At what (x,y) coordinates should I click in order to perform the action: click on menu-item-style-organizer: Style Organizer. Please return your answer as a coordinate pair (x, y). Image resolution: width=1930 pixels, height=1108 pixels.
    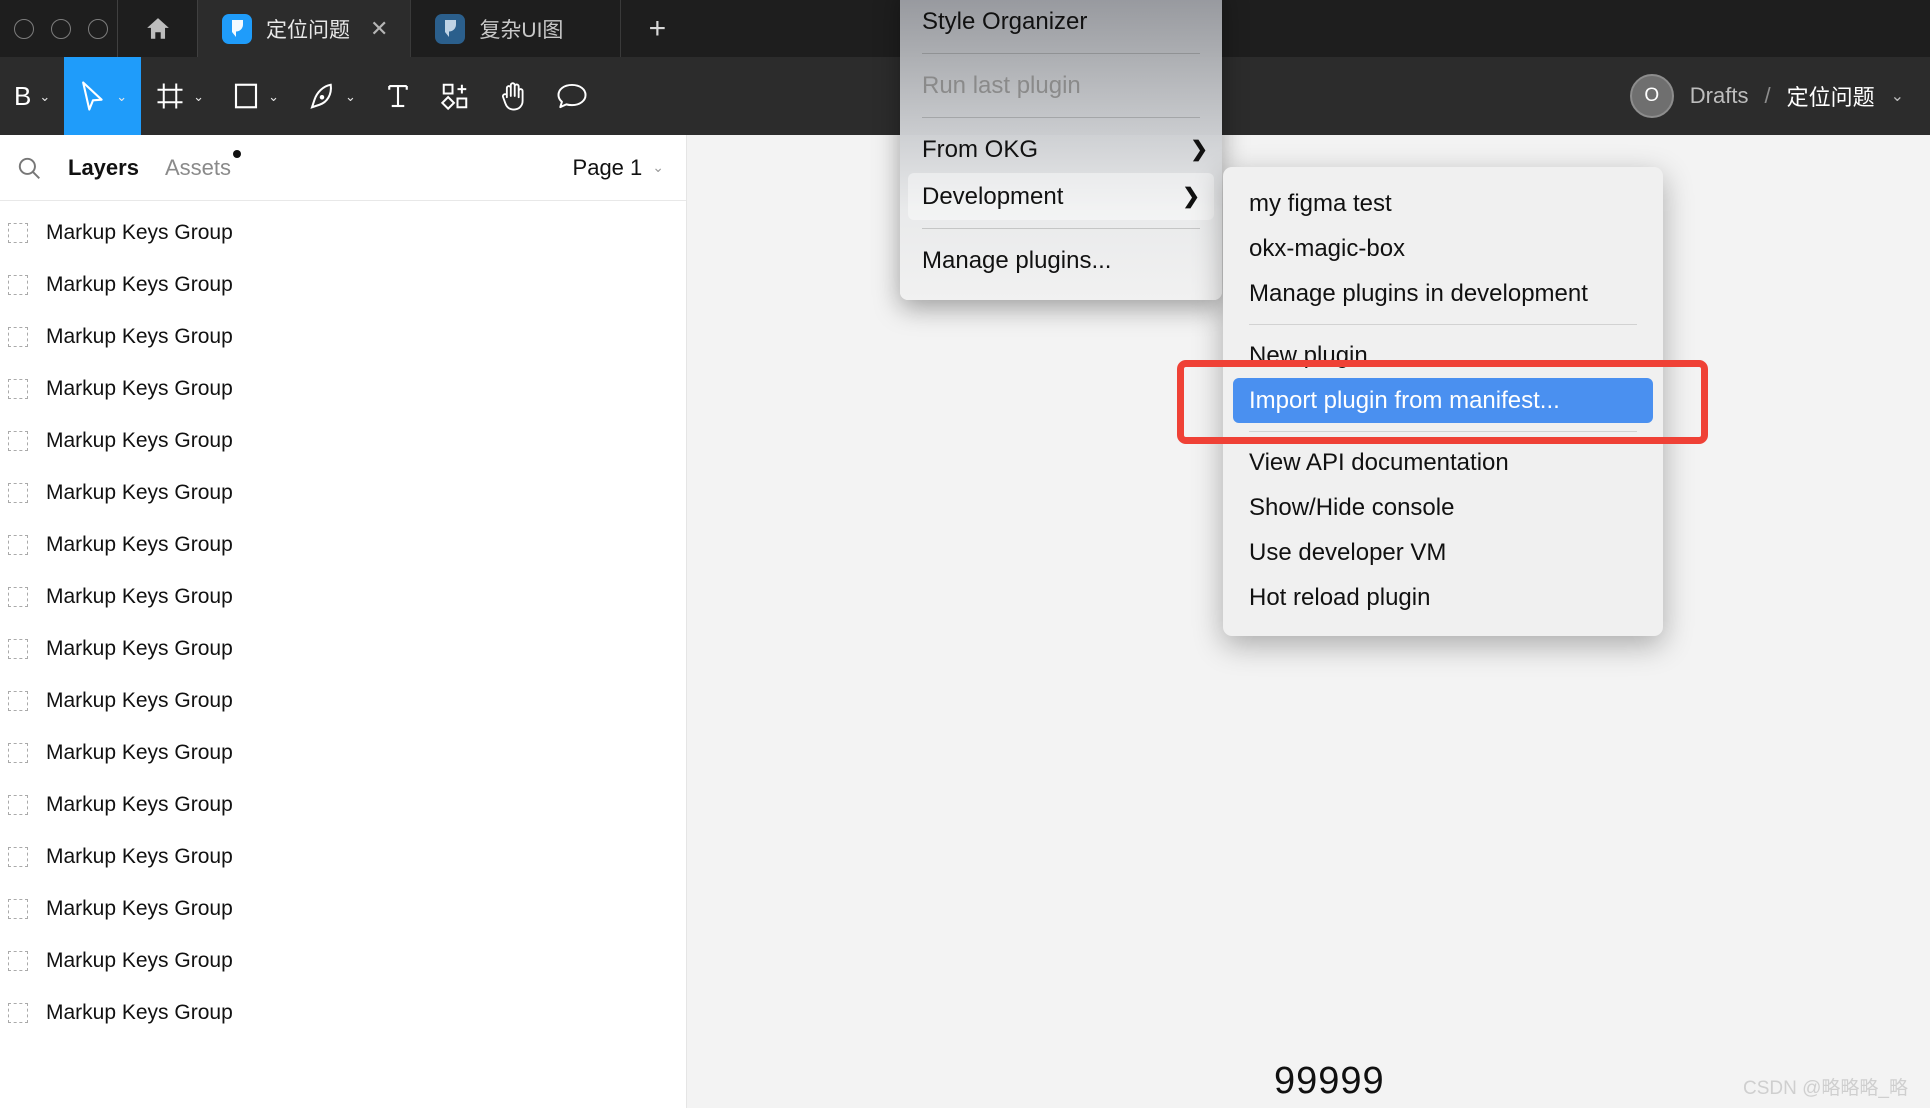
    Looking at the image, I should click on (1061, 22).